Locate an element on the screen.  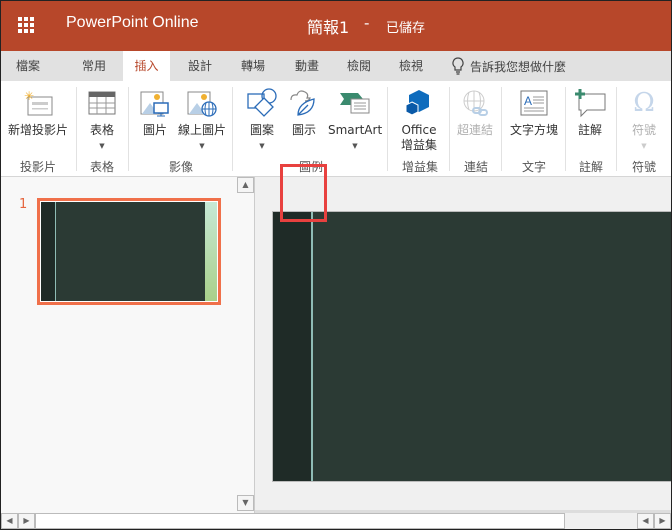
document-name: 簡報1 is located at coordinates (328, 26).